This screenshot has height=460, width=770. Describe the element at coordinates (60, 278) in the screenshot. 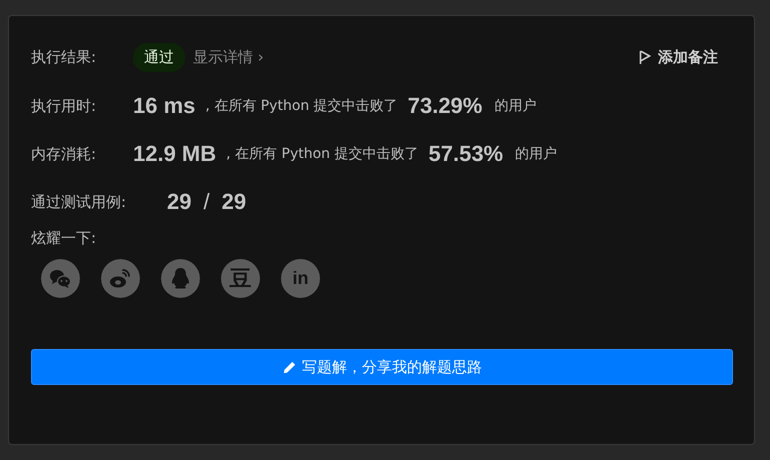

I see `chat-bubbles-icon` at that location.